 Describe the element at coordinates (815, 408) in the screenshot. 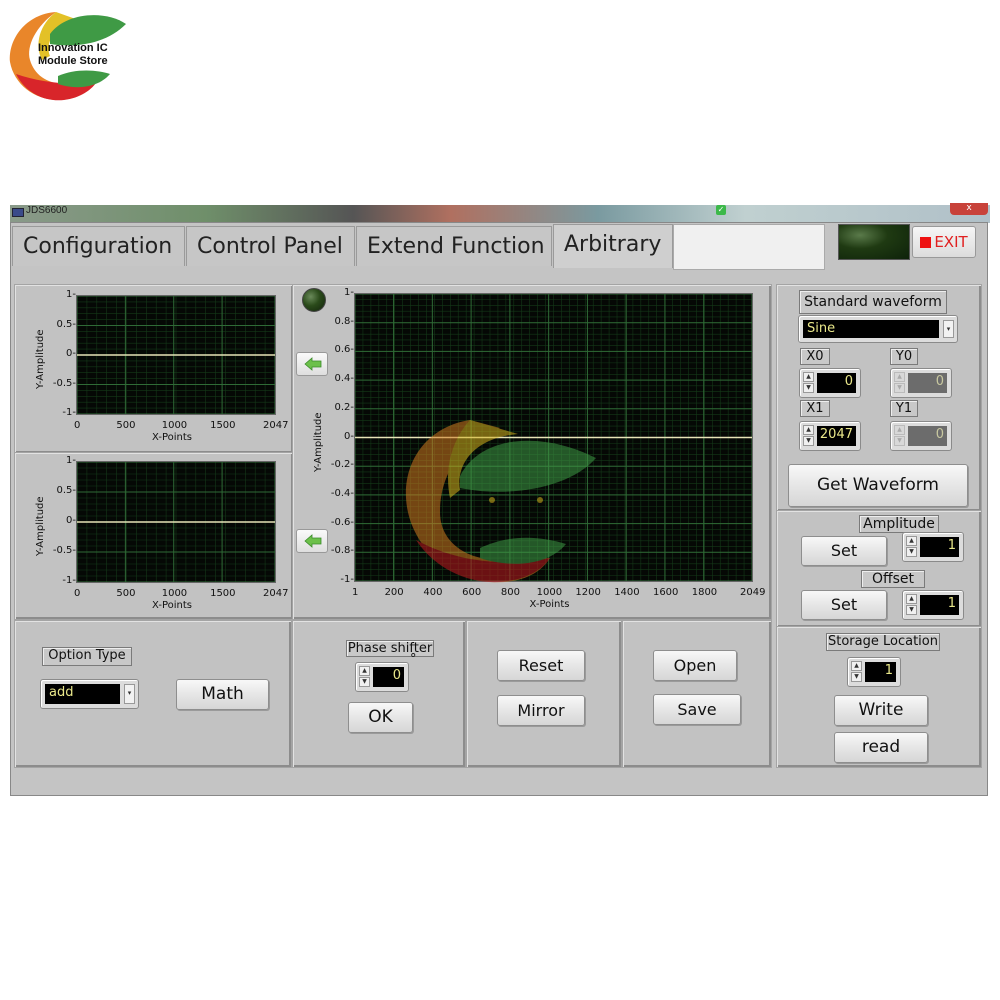

I see `x1-label: X1` at that location.